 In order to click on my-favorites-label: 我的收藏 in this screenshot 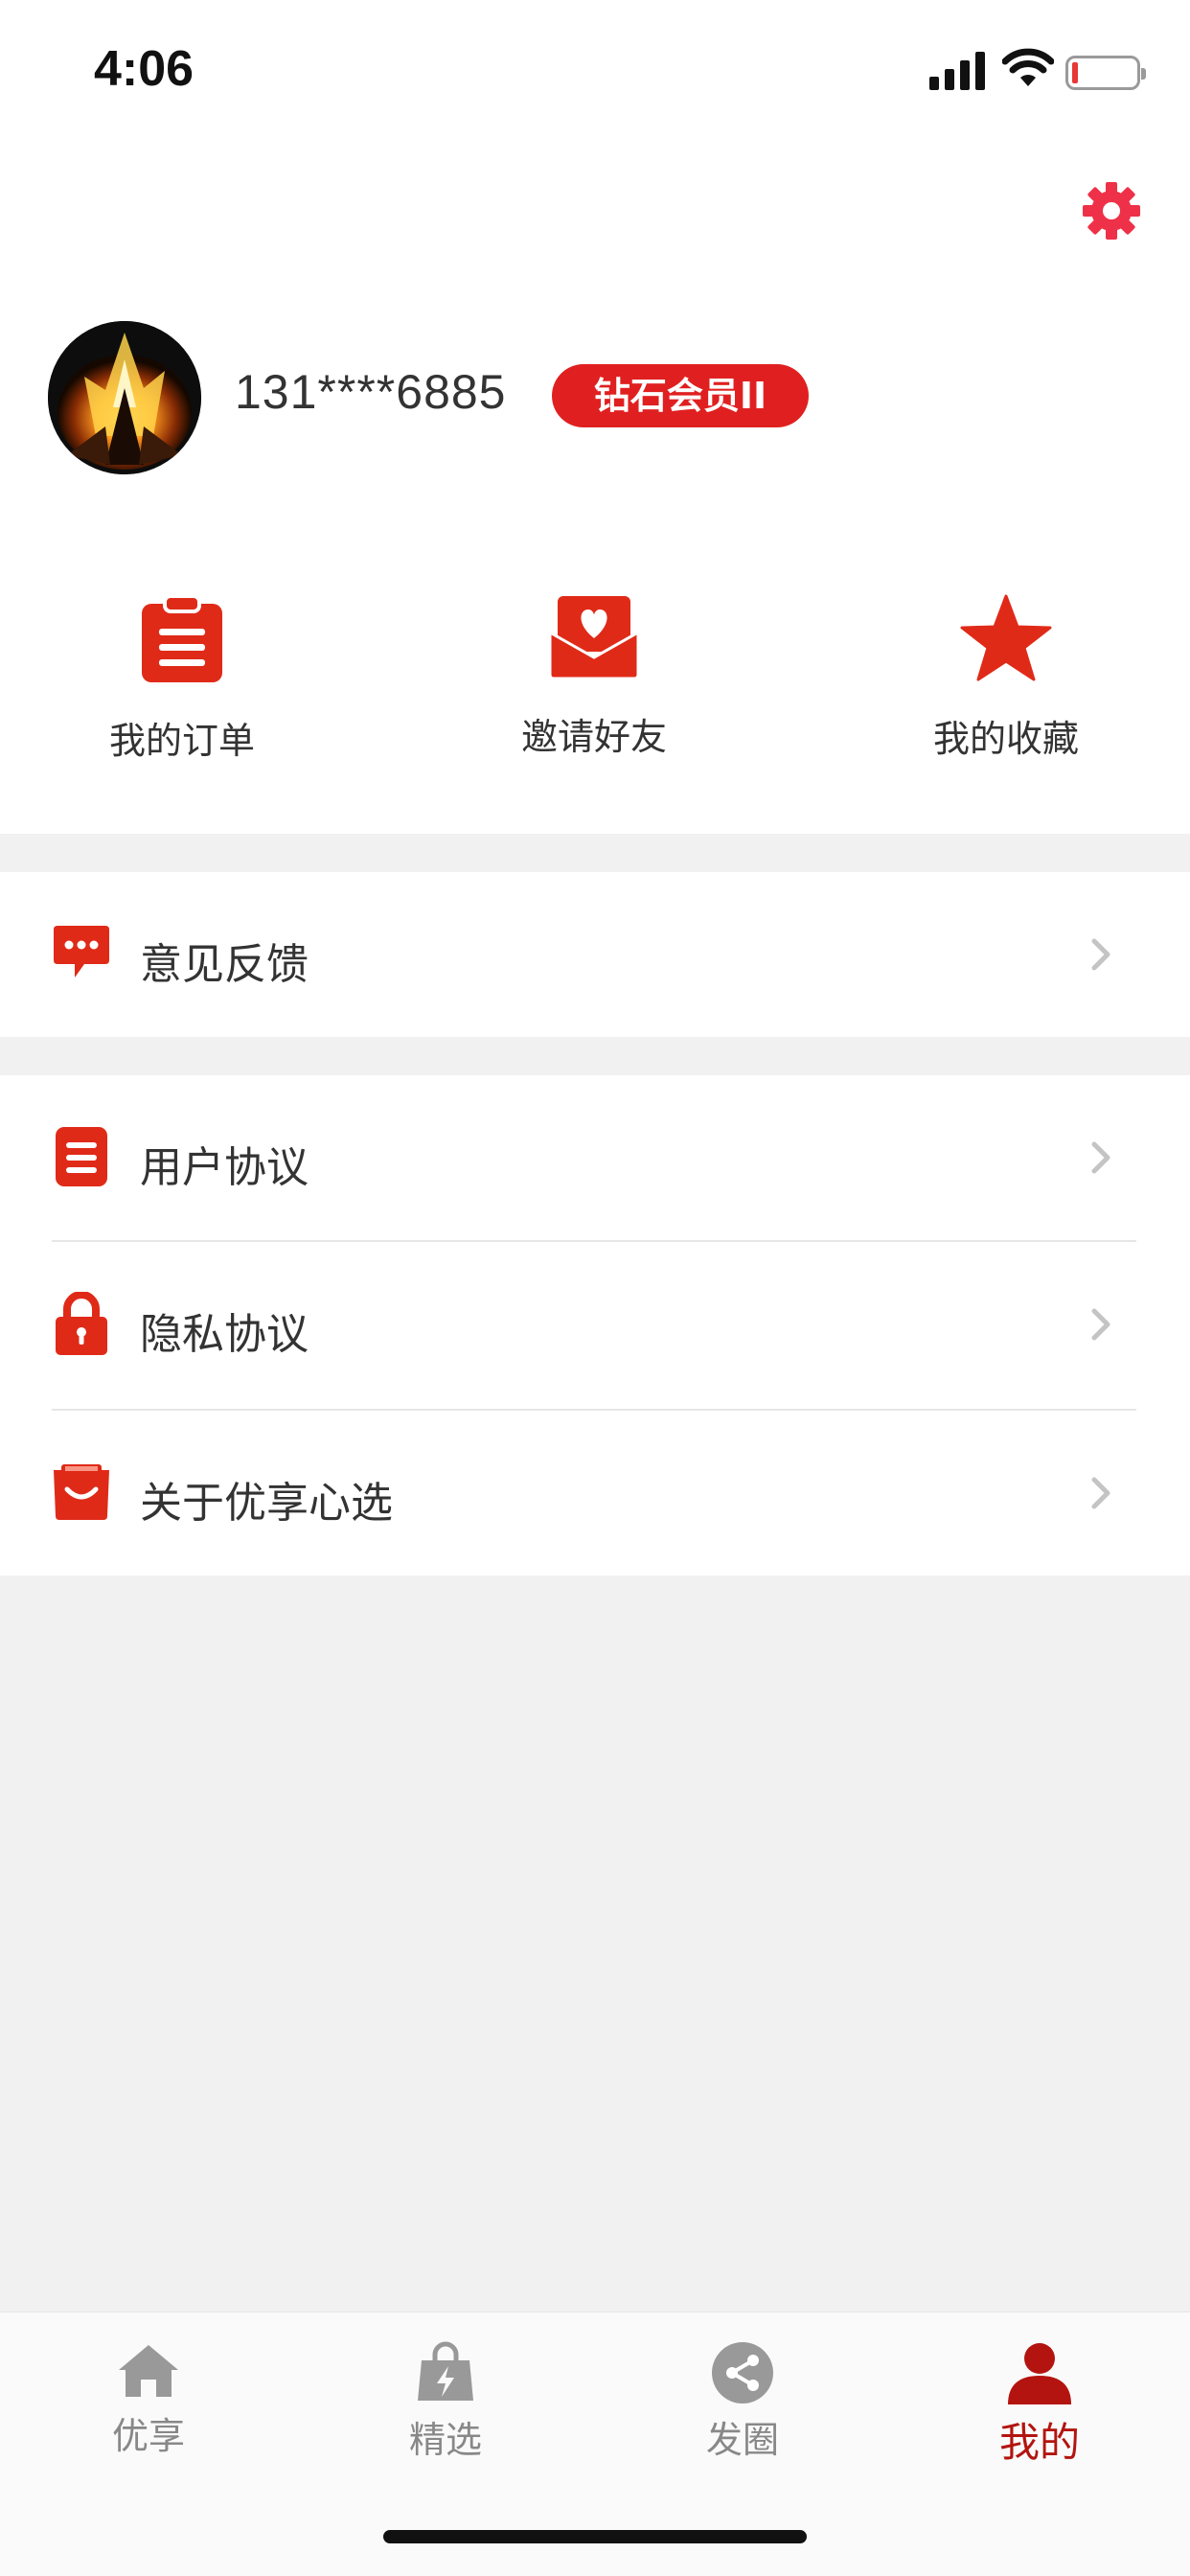, I will do `click(1006, 739)`.